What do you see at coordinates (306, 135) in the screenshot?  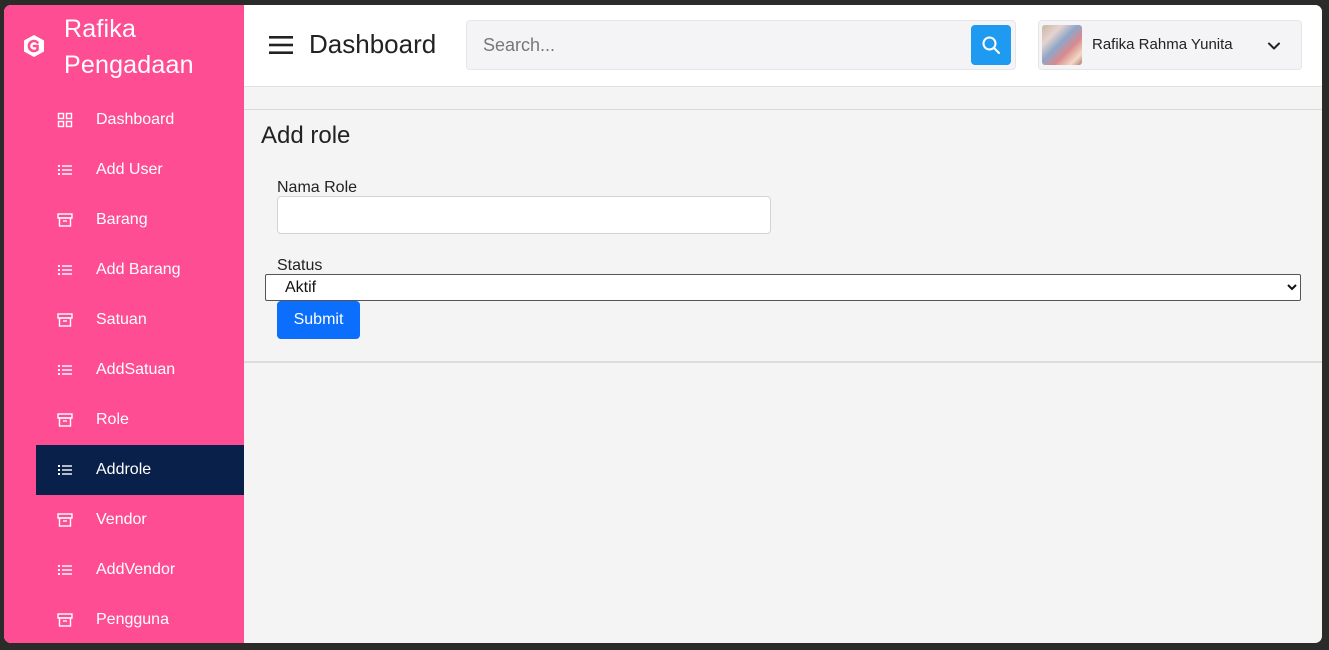 I see `page-title: Add role` at bounding box center [306, 135].